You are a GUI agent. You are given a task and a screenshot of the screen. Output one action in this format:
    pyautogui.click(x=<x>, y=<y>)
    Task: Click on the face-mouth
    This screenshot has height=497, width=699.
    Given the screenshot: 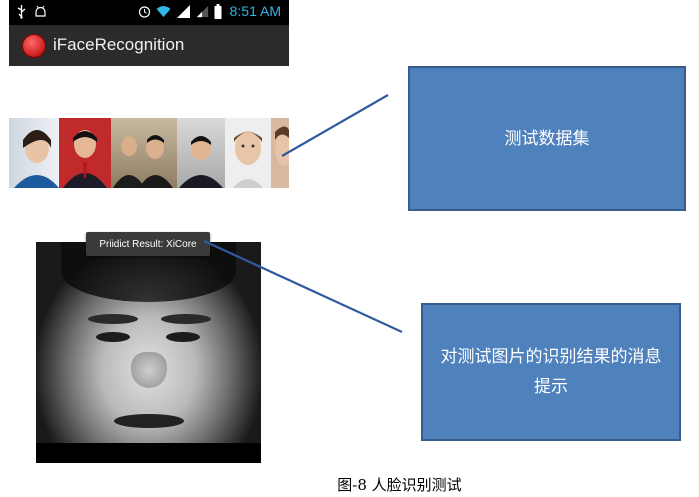 What is the action you would take?
    pyautogui.click(x=149, y=421)
    